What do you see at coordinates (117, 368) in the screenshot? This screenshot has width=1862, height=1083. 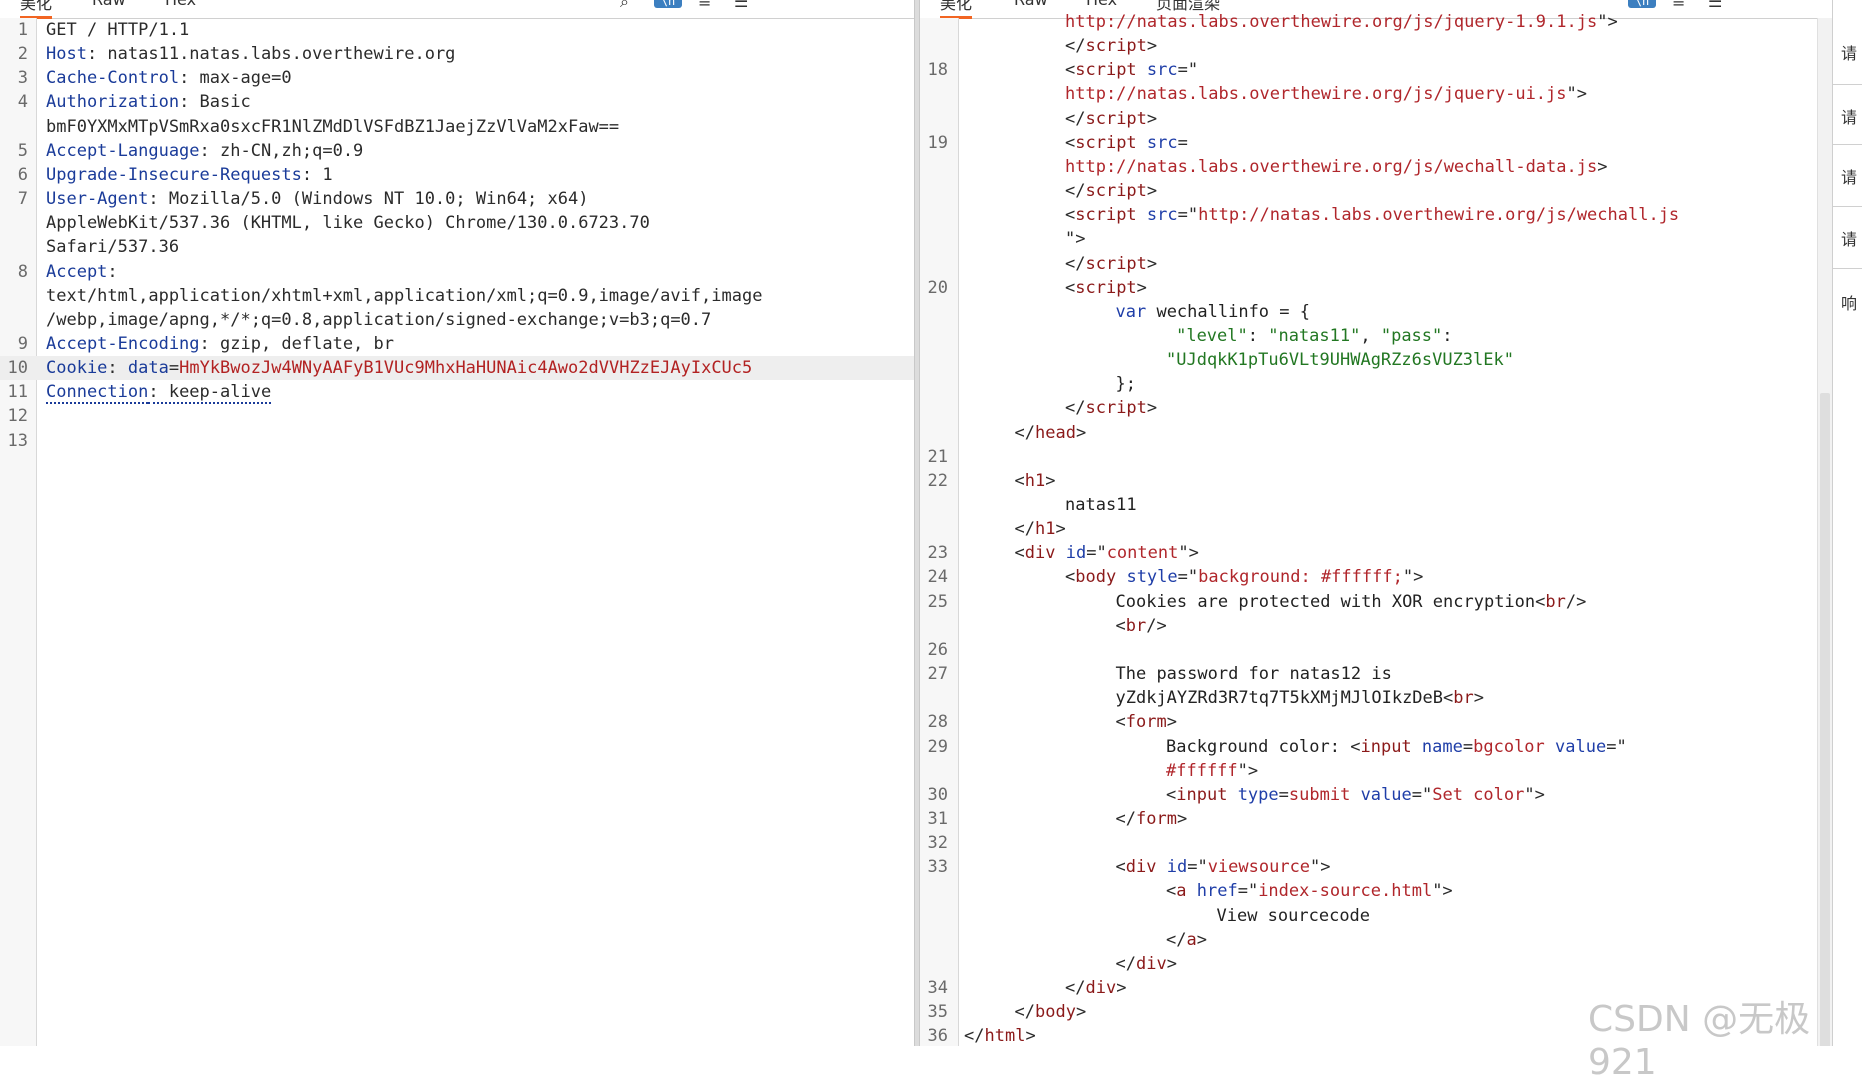 I see `code-token: :` at bounding box center [117, 368].